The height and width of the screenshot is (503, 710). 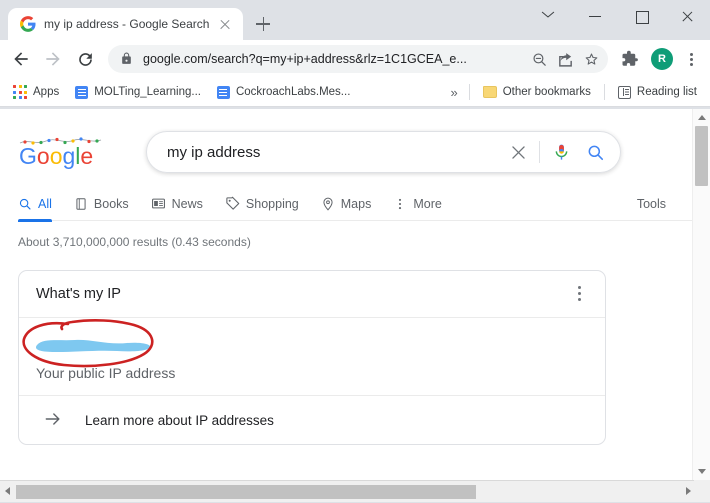 What do you see at coordinates (549, 16) in the screenshot?
I see `tab-search-chevron-icon` at bounding box center [549, 16].